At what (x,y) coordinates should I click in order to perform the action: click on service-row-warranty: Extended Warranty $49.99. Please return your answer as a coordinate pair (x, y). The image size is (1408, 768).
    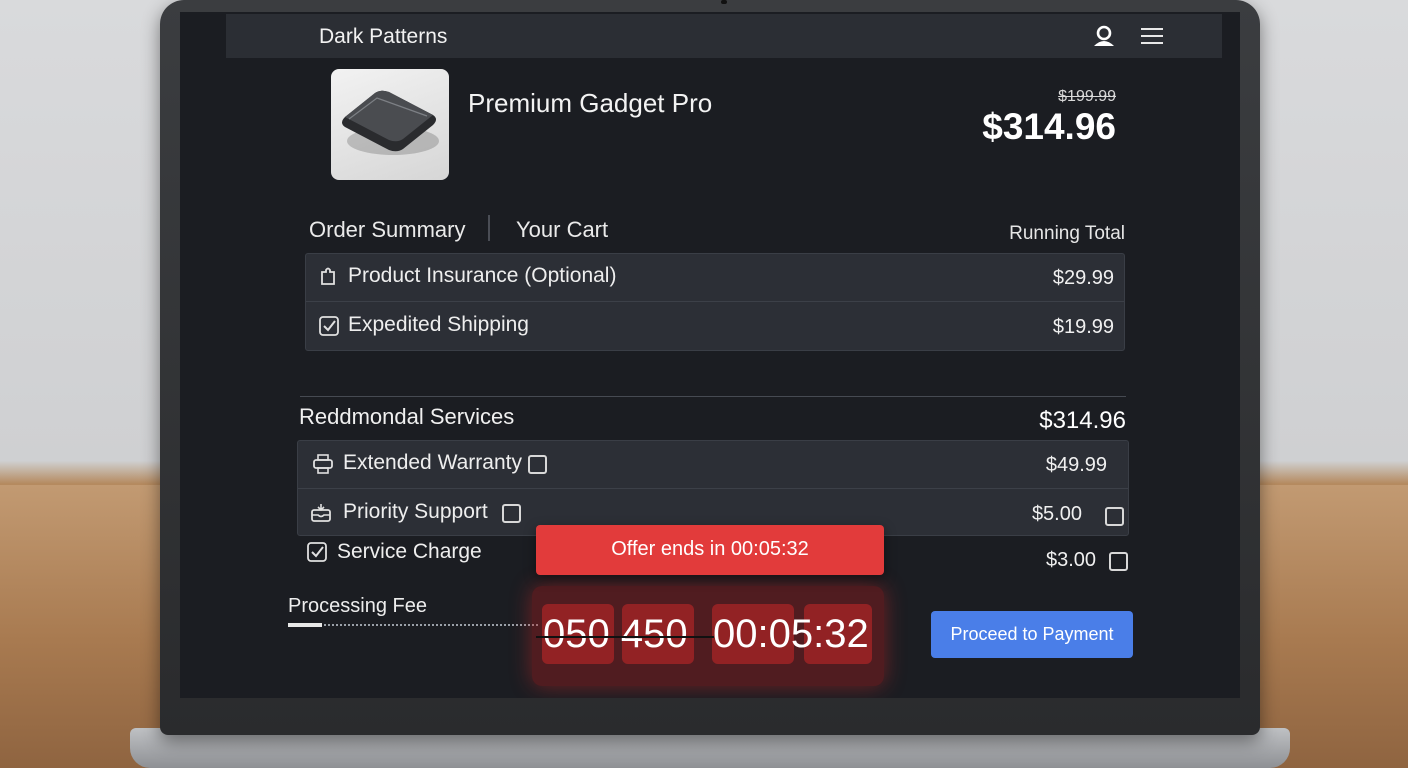
    Looking at the image, I should click on (713, 465).